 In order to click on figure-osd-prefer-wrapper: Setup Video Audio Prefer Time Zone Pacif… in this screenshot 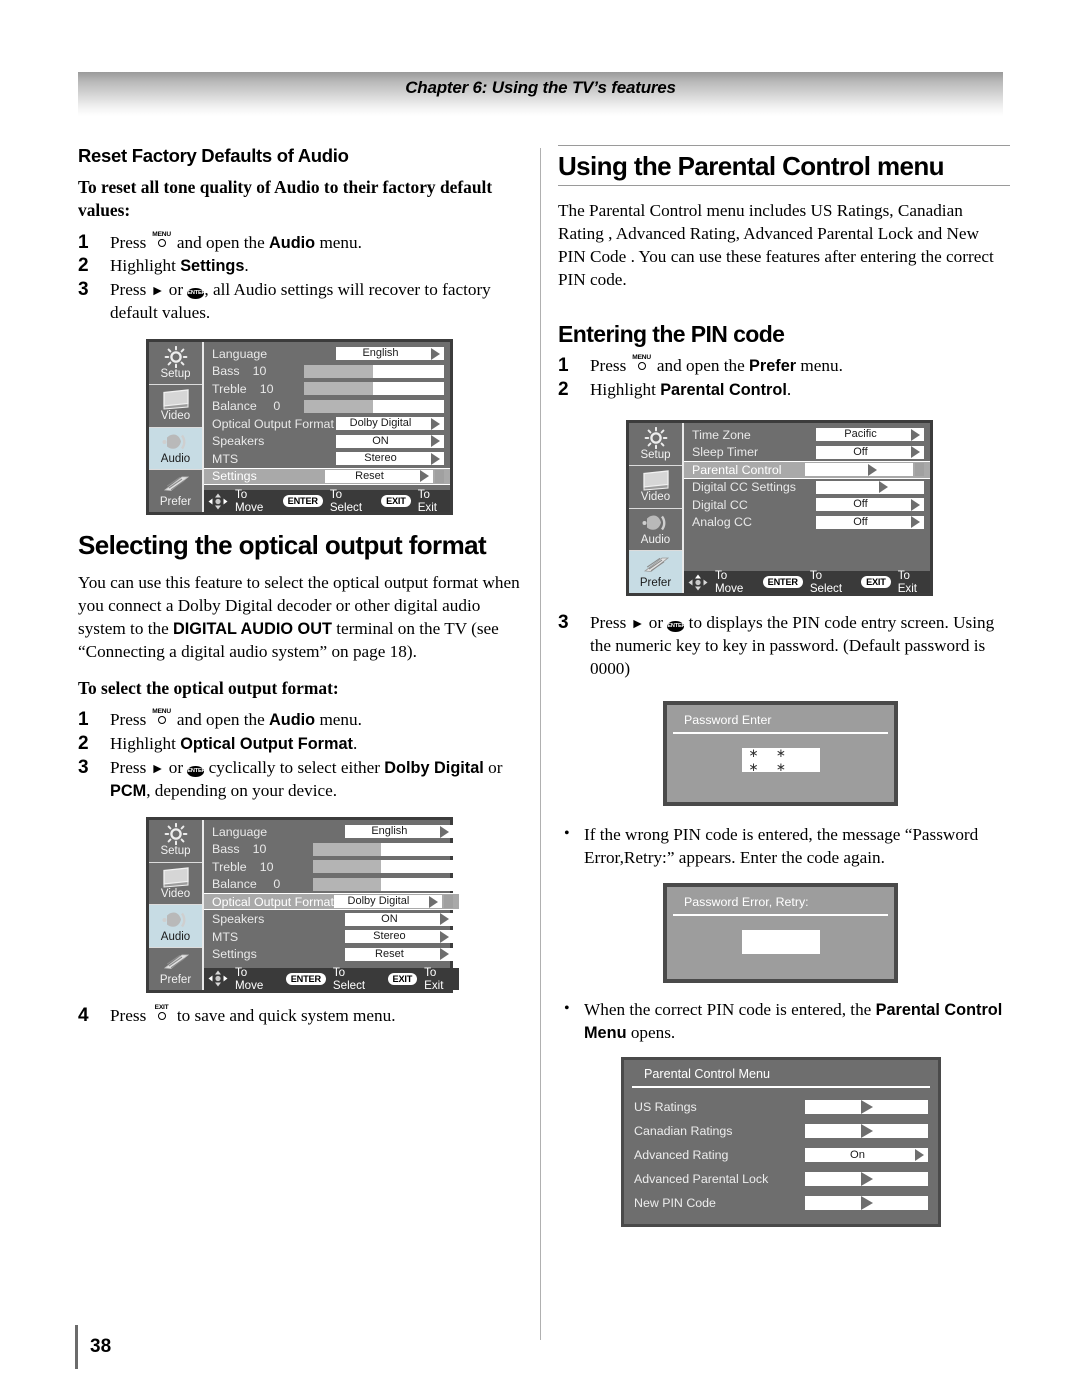, I will do `click(818, 508)`.